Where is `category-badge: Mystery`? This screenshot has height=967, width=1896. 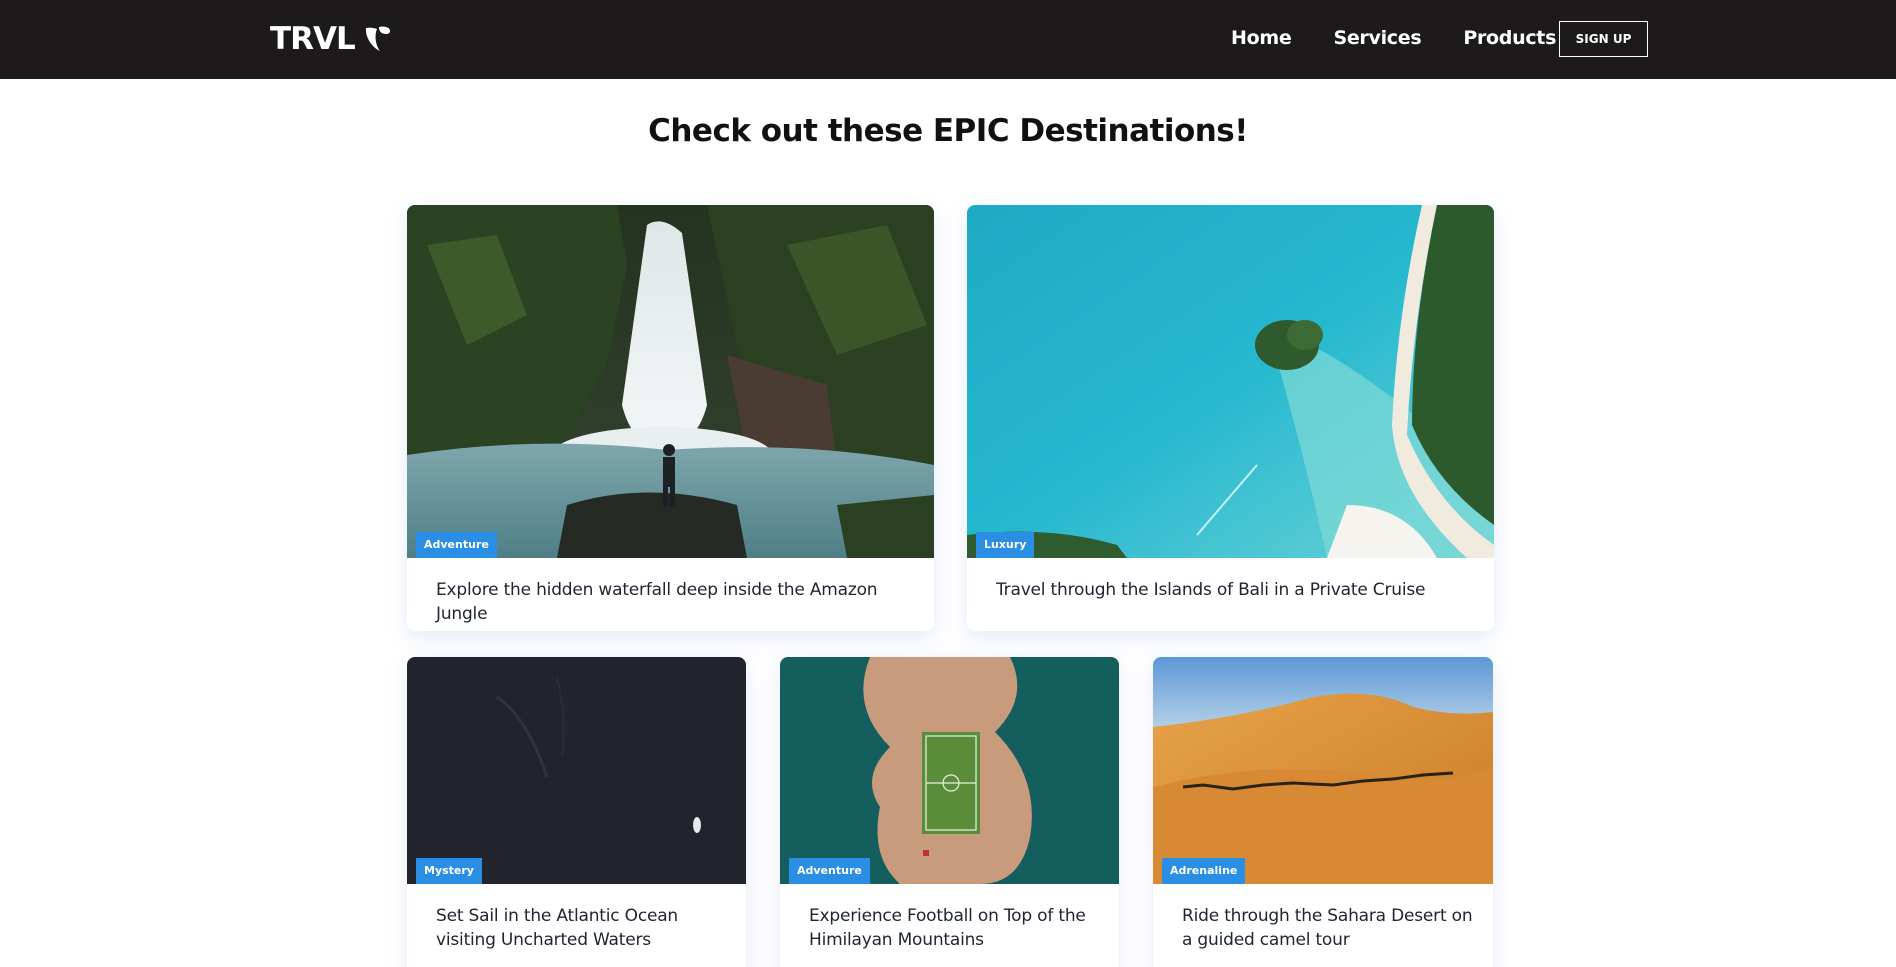
category-badge: Mystery is located at coordinates (449, 871).